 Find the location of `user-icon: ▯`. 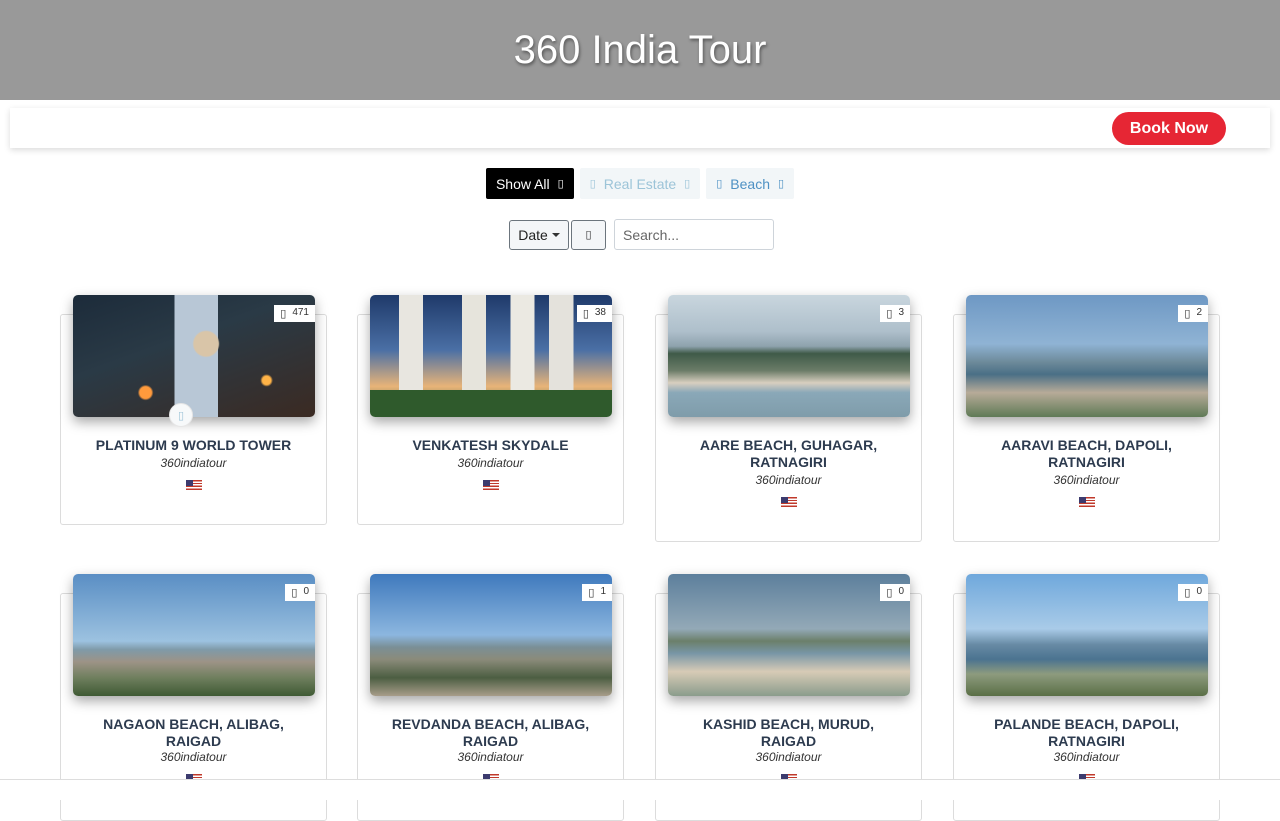

user-icon: ▯ is located at coordinates (181, 415).